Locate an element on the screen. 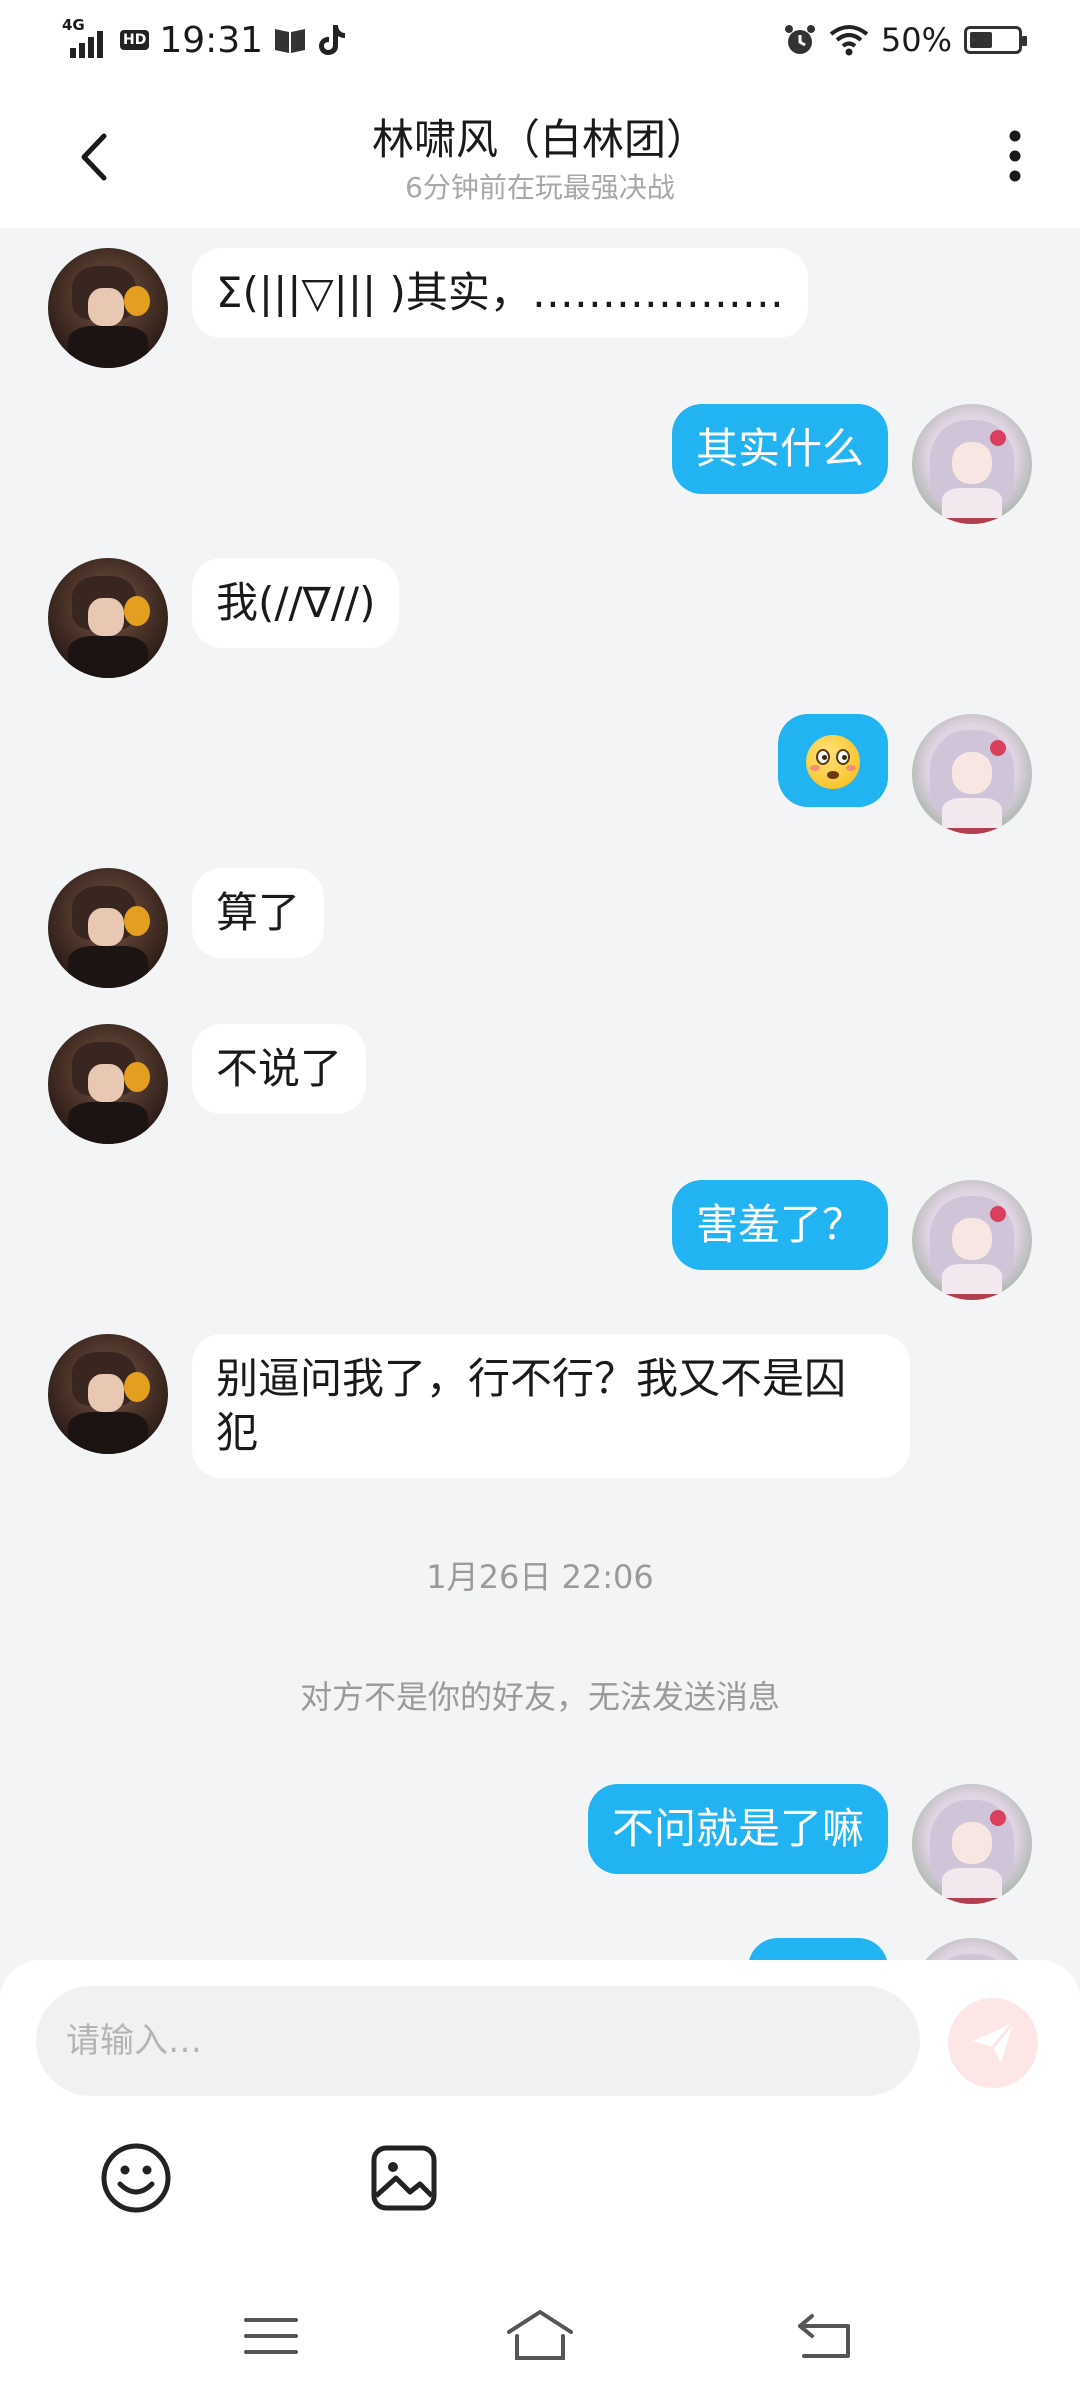 Image resolution: width=1080 pixels, height=2400 pixels. alarm-icon is located at coordinates (799, 39).